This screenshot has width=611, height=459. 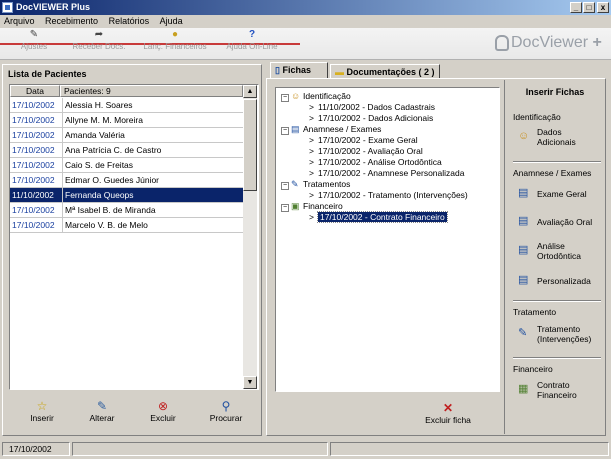 What do you see at coordinates (556, 142) in the screenshot?
I see `inserir-ficha-label: Adicionais` at bounding box center [556, 142].